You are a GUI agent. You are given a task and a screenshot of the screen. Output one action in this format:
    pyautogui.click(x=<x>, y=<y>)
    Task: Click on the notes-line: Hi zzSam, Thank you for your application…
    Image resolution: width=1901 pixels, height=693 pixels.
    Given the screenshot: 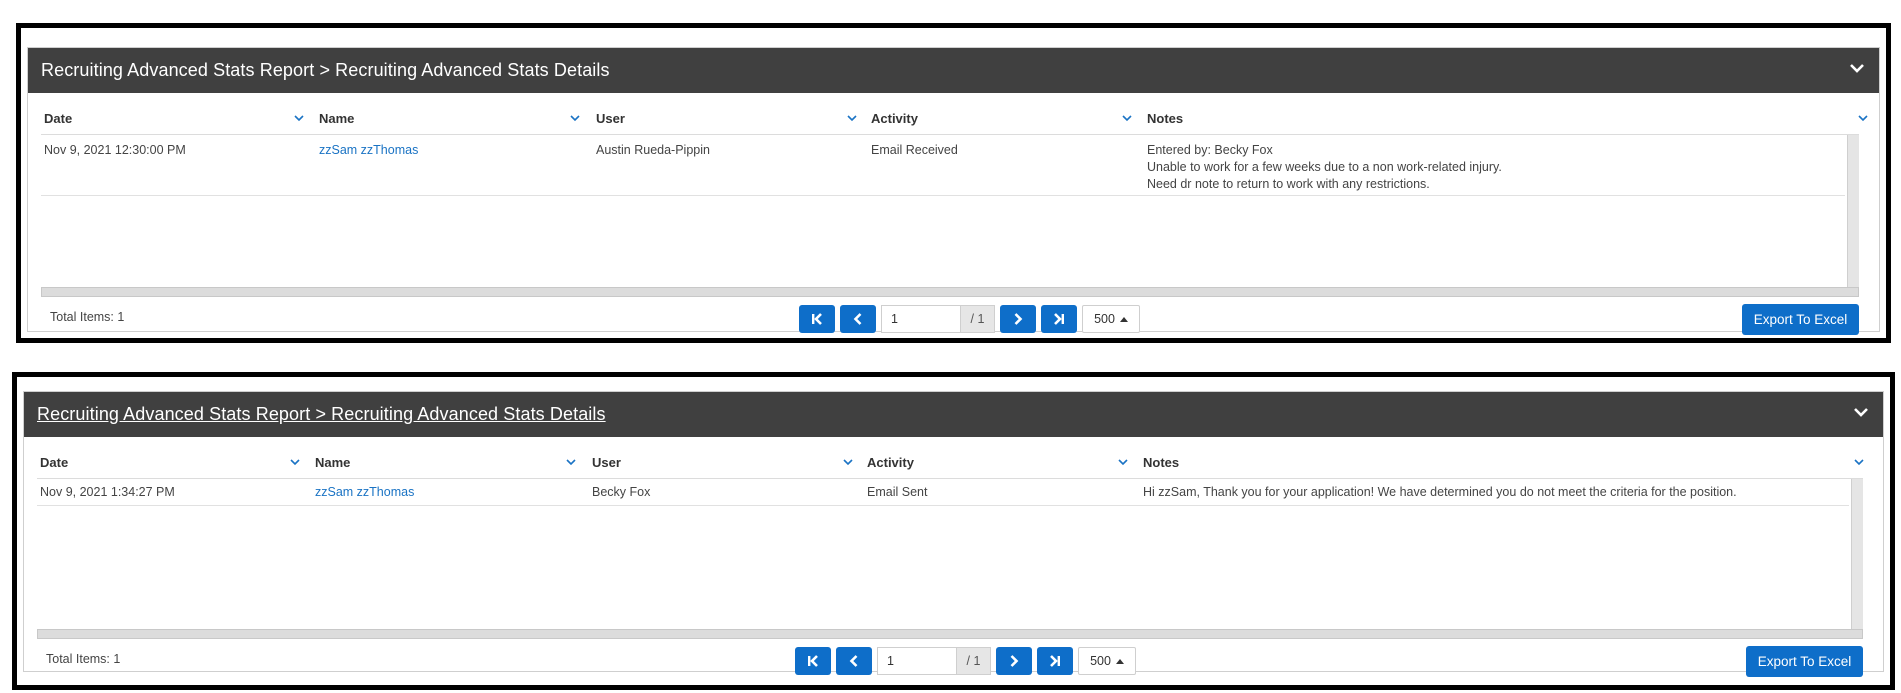 What is the action you would take?
    pyautogui.click(x=1440, y=492)
    